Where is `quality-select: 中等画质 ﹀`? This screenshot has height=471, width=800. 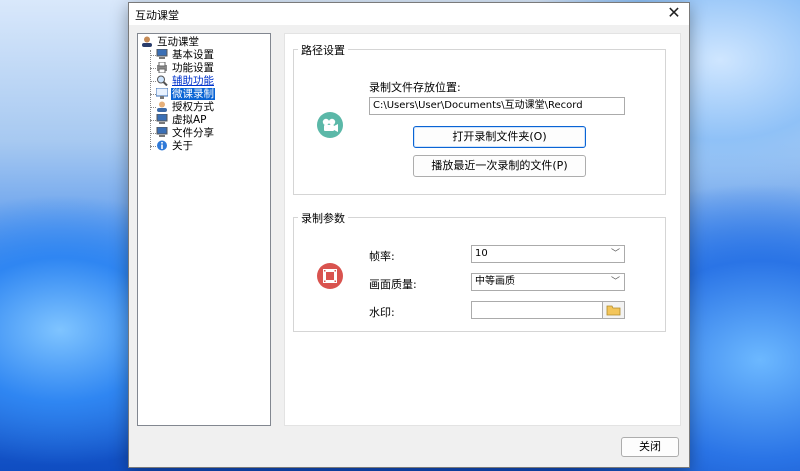
quality-select: 中等画质 ﹀ is located at coordinates (548, 282).